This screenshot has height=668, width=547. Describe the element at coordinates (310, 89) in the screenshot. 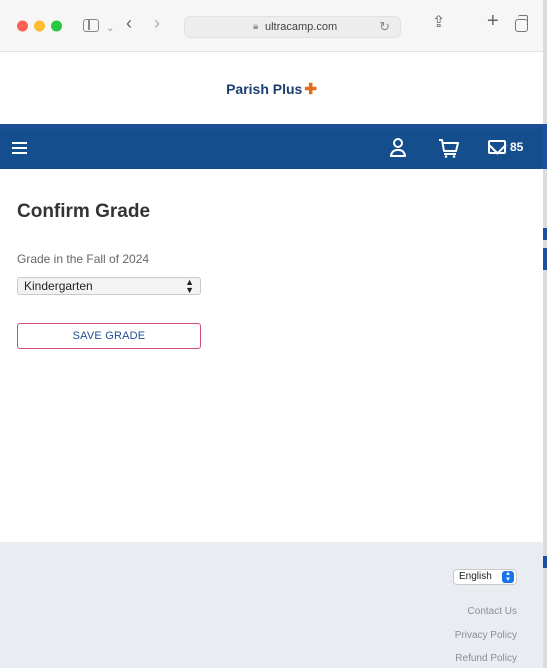

I see `logo-cross-icon: ✚` at that location.